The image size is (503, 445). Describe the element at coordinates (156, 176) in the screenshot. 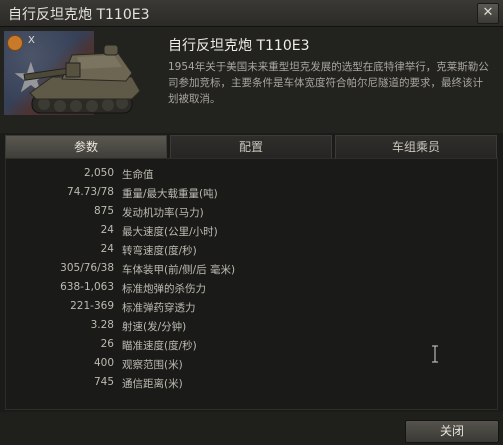

I see `stat-row: 2,050 生命值` at that location.